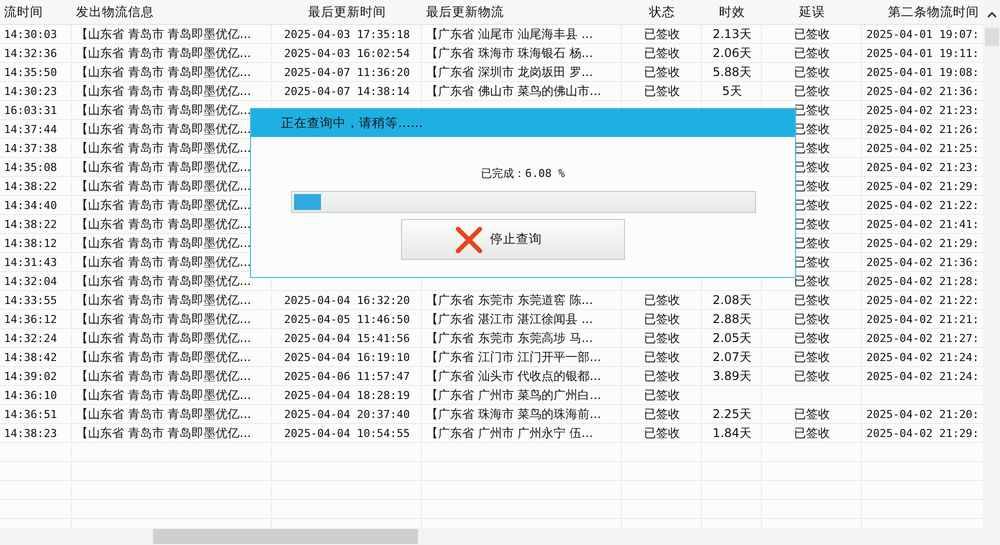 The image size is (1000, 545). I want to click on table-cell-text: 2025-04-02 21:28:, so click(922, 282).